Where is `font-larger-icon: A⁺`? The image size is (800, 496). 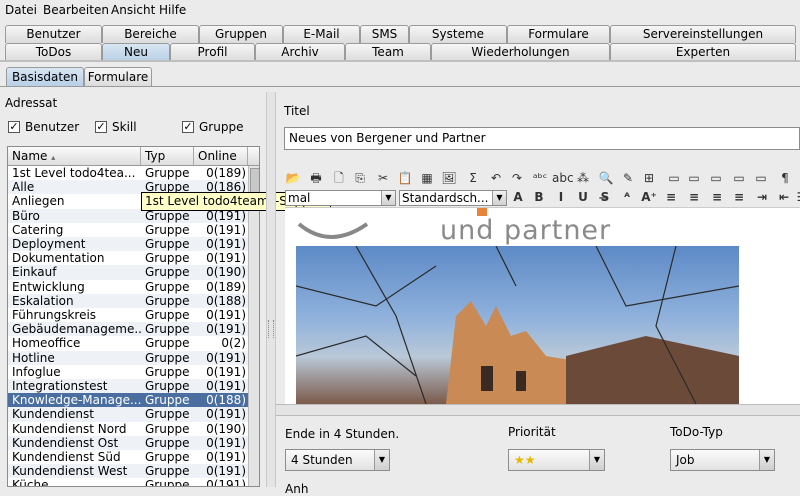 font-larger-icon: A⁺ is located at coordinates (649, 197).